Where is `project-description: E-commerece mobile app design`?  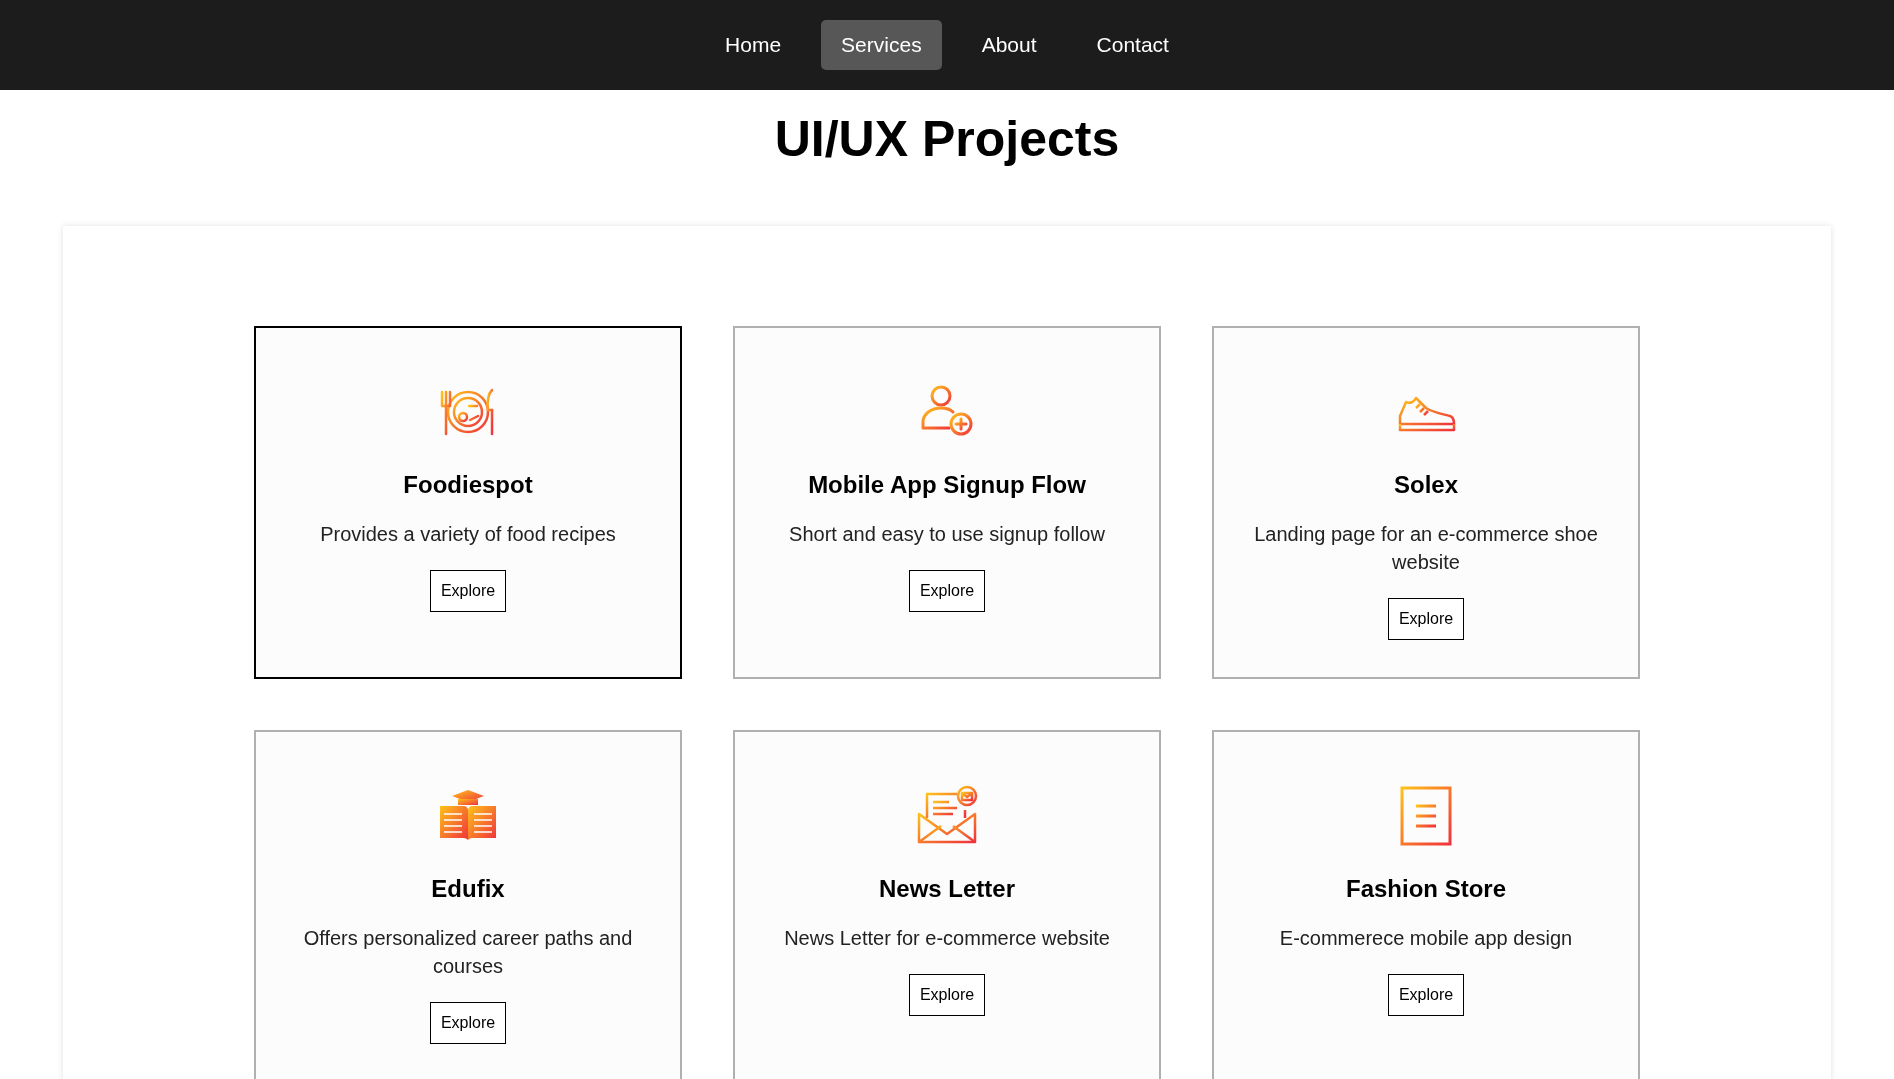 project-description: E-commerece mobile app design is located at coordinates (1426, 938).